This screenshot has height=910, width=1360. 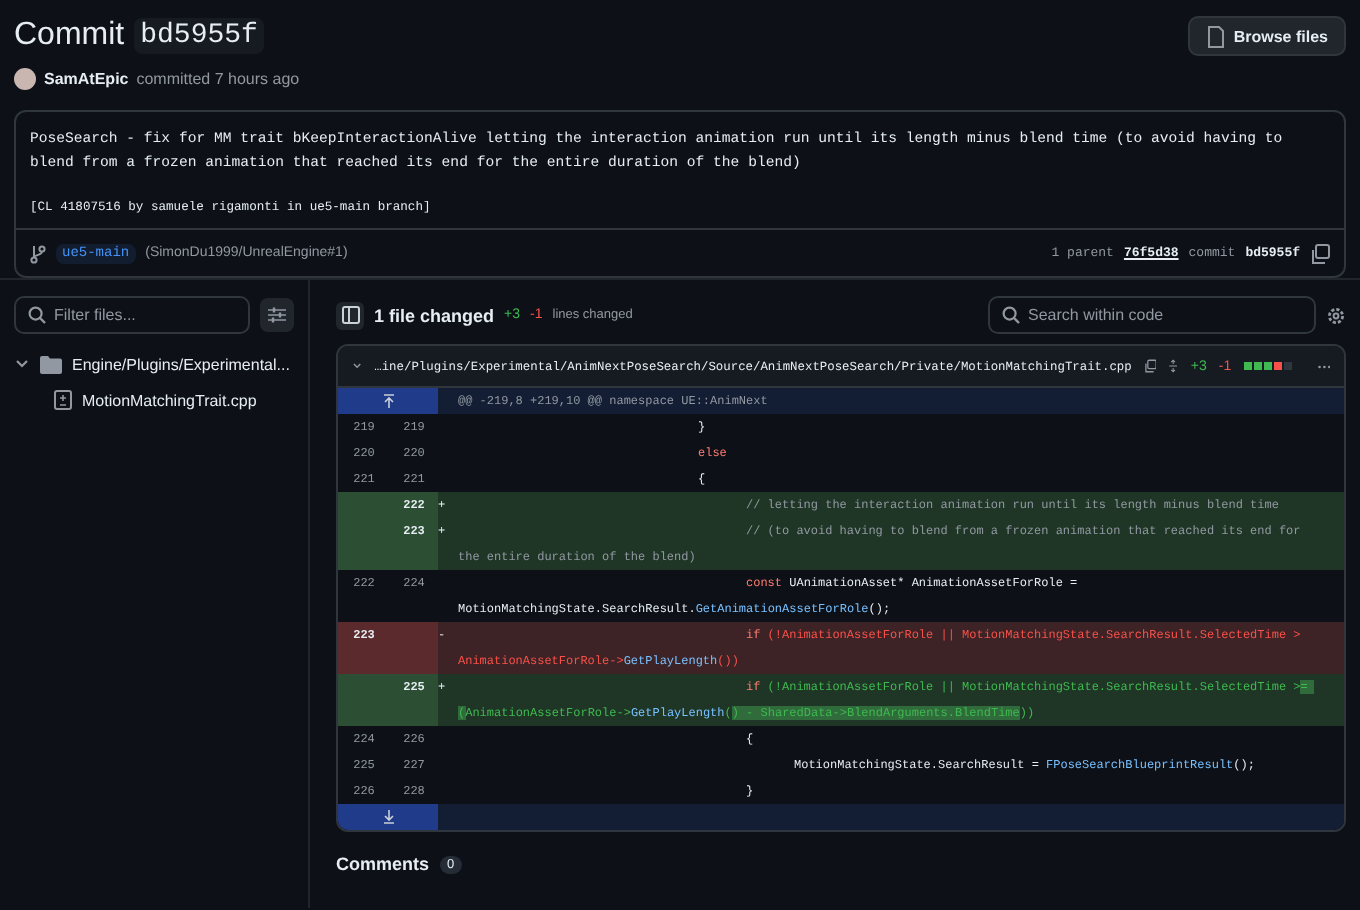 What do you see at coordinates (25, 78) in the screenshot?
I see `avatar` at bounding box center [25, 78].